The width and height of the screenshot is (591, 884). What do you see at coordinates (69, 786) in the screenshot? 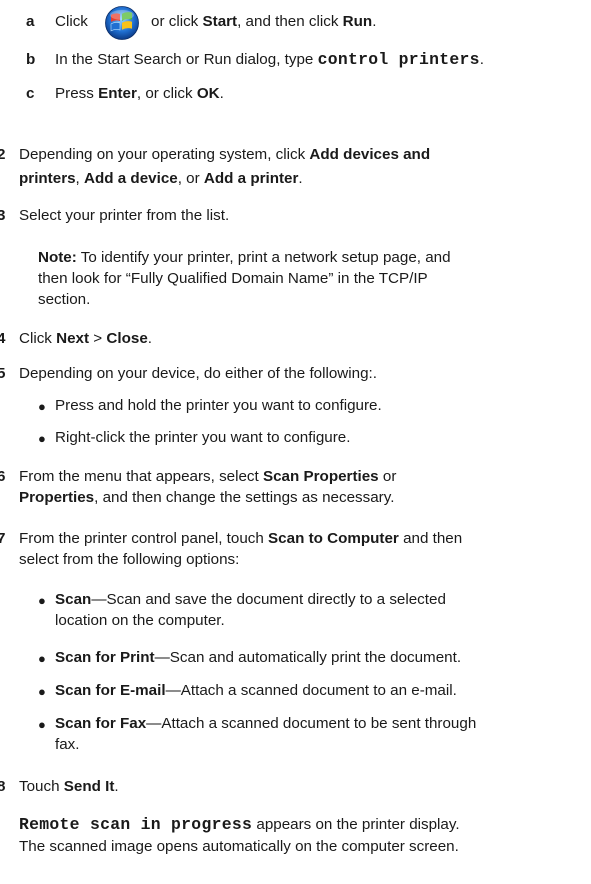
I see `step-8-text: Touch Send It.` at bounding box center [69, 786].